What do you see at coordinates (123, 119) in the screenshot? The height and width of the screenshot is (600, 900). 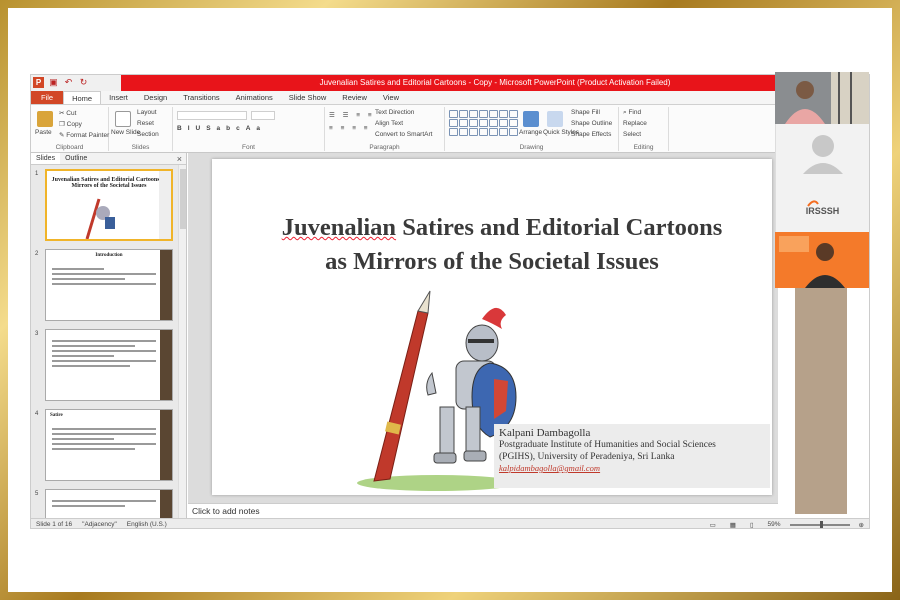 I see `new-slide-icon` at bounding box center [123, 119].